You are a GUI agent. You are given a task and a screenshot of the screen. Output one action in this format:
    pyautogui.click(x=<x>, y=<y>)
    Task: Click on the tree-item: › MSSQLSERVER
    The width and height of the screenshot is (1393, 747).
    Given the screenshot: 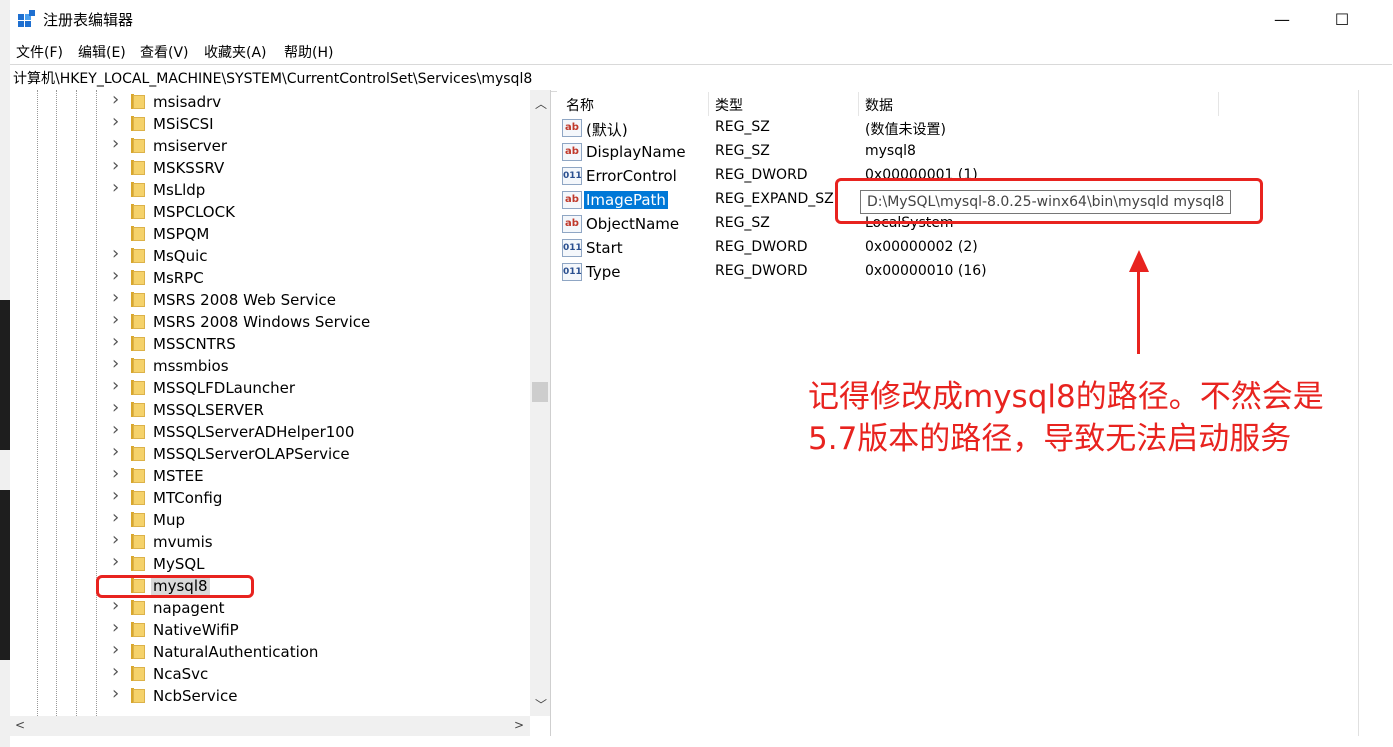 What is the action you would take?
    pyautogui.click(x=270, y=409)
    